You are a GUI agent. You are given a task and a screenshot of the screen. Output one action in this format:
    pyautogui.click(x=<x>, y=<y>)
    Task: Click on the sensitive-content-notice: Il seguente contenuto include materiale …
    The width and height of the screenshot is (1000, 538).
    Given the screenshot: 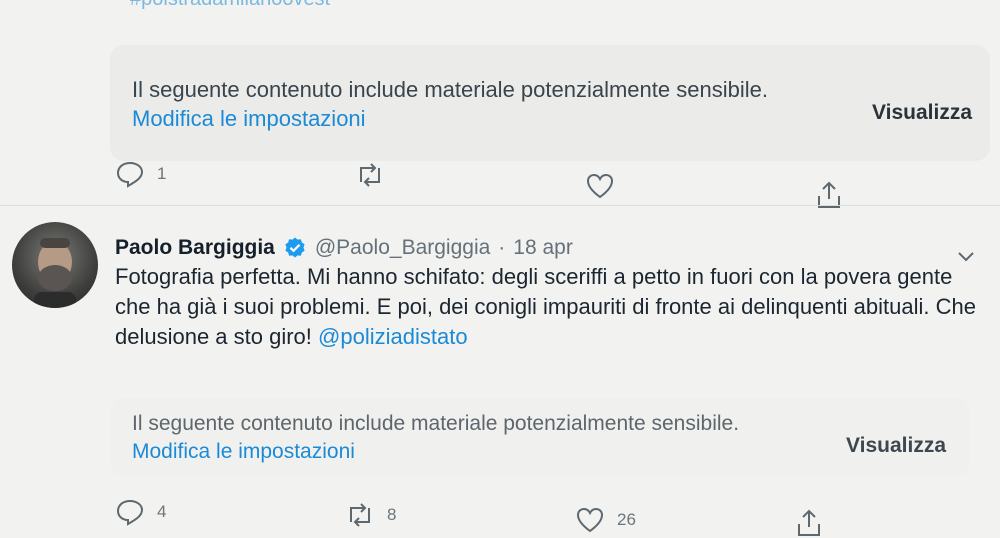 What is the action you would take?
    pyautogui.click(x=540, y=437)
    